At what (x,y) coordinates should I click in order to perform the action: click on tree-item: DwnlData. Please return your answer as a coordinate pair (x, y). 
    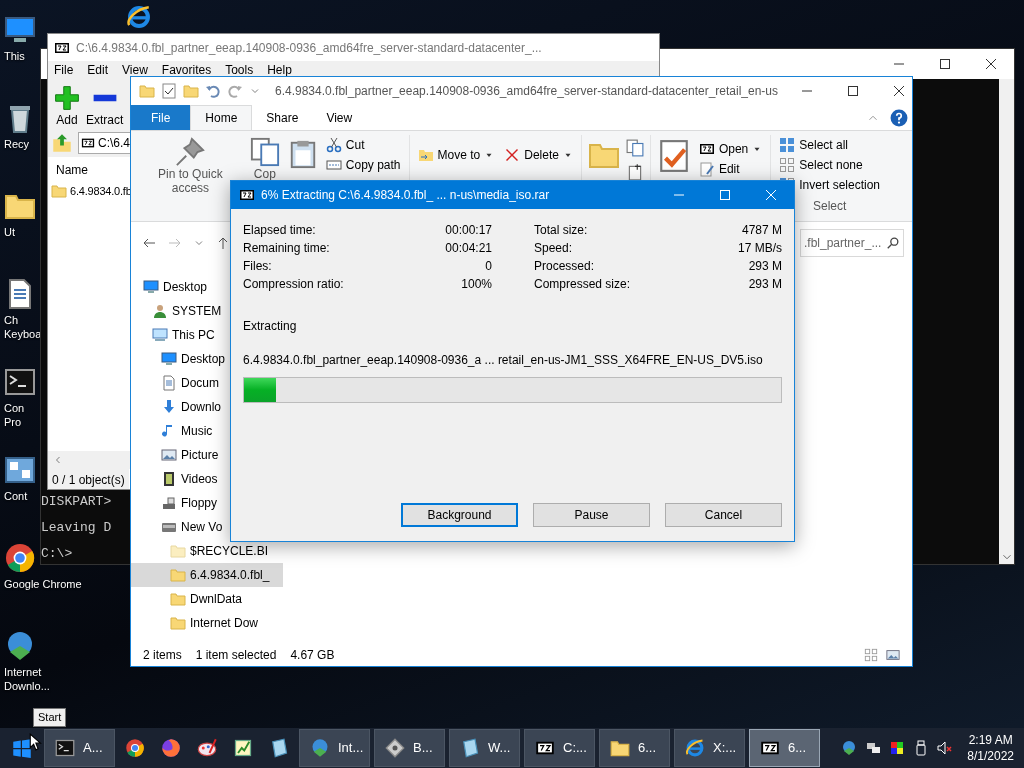
    Looking at the image, I should click on (207, 599).